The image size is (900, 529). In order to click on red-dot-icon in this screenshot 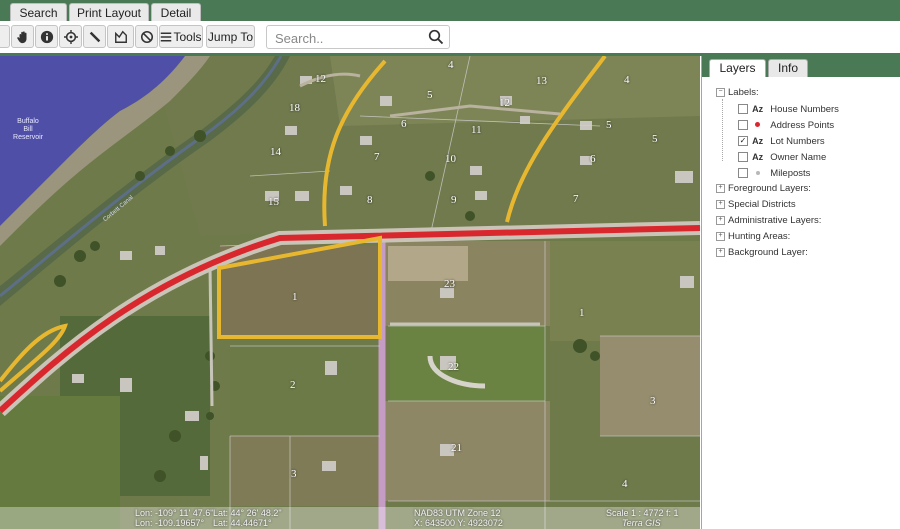, I will do `click(758, 125)`.